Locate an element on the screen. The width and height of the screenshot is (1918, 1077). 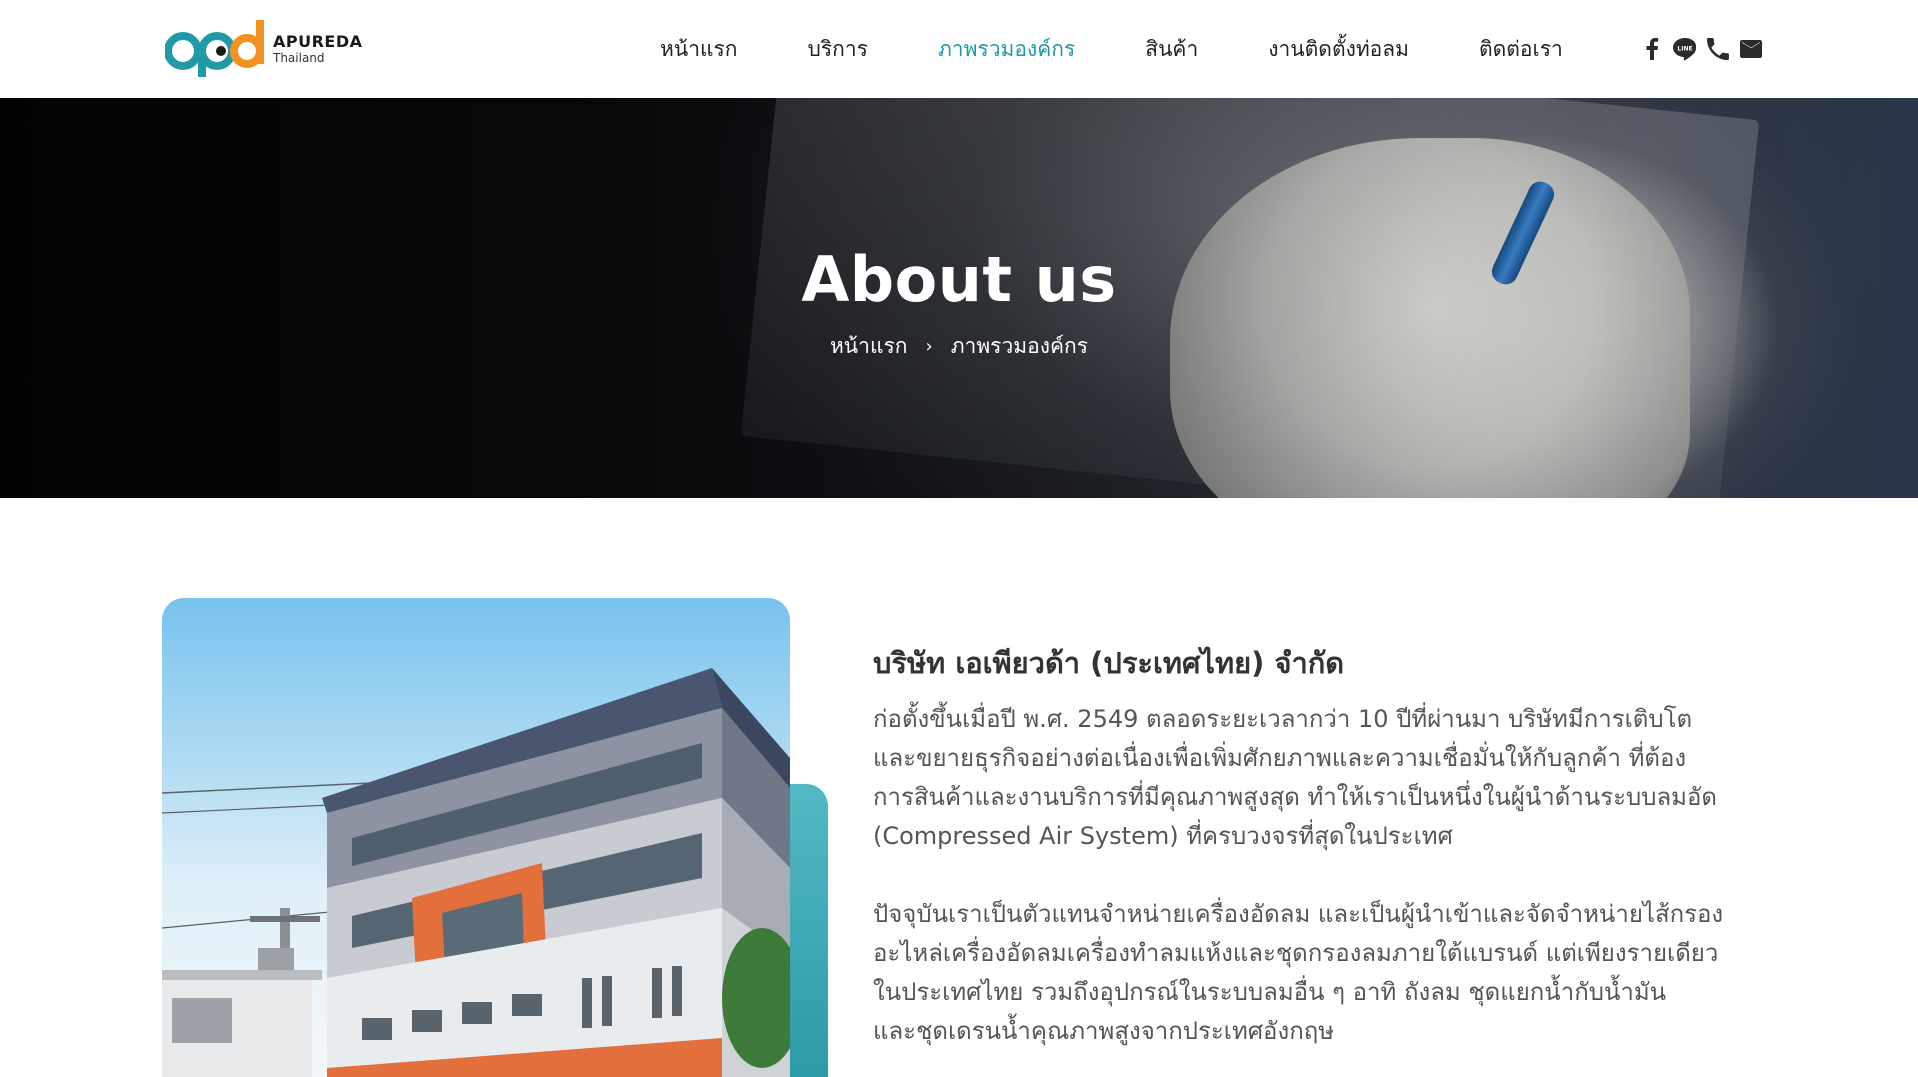
nav-item-contact: ติดต่อเรา is located at coordinates (1521, 49).